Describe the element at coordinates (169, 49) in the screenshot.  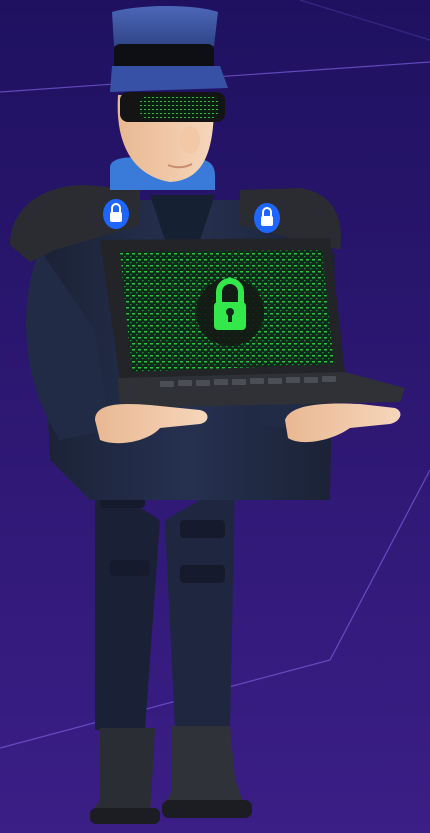
I see `police-cap` at that location.